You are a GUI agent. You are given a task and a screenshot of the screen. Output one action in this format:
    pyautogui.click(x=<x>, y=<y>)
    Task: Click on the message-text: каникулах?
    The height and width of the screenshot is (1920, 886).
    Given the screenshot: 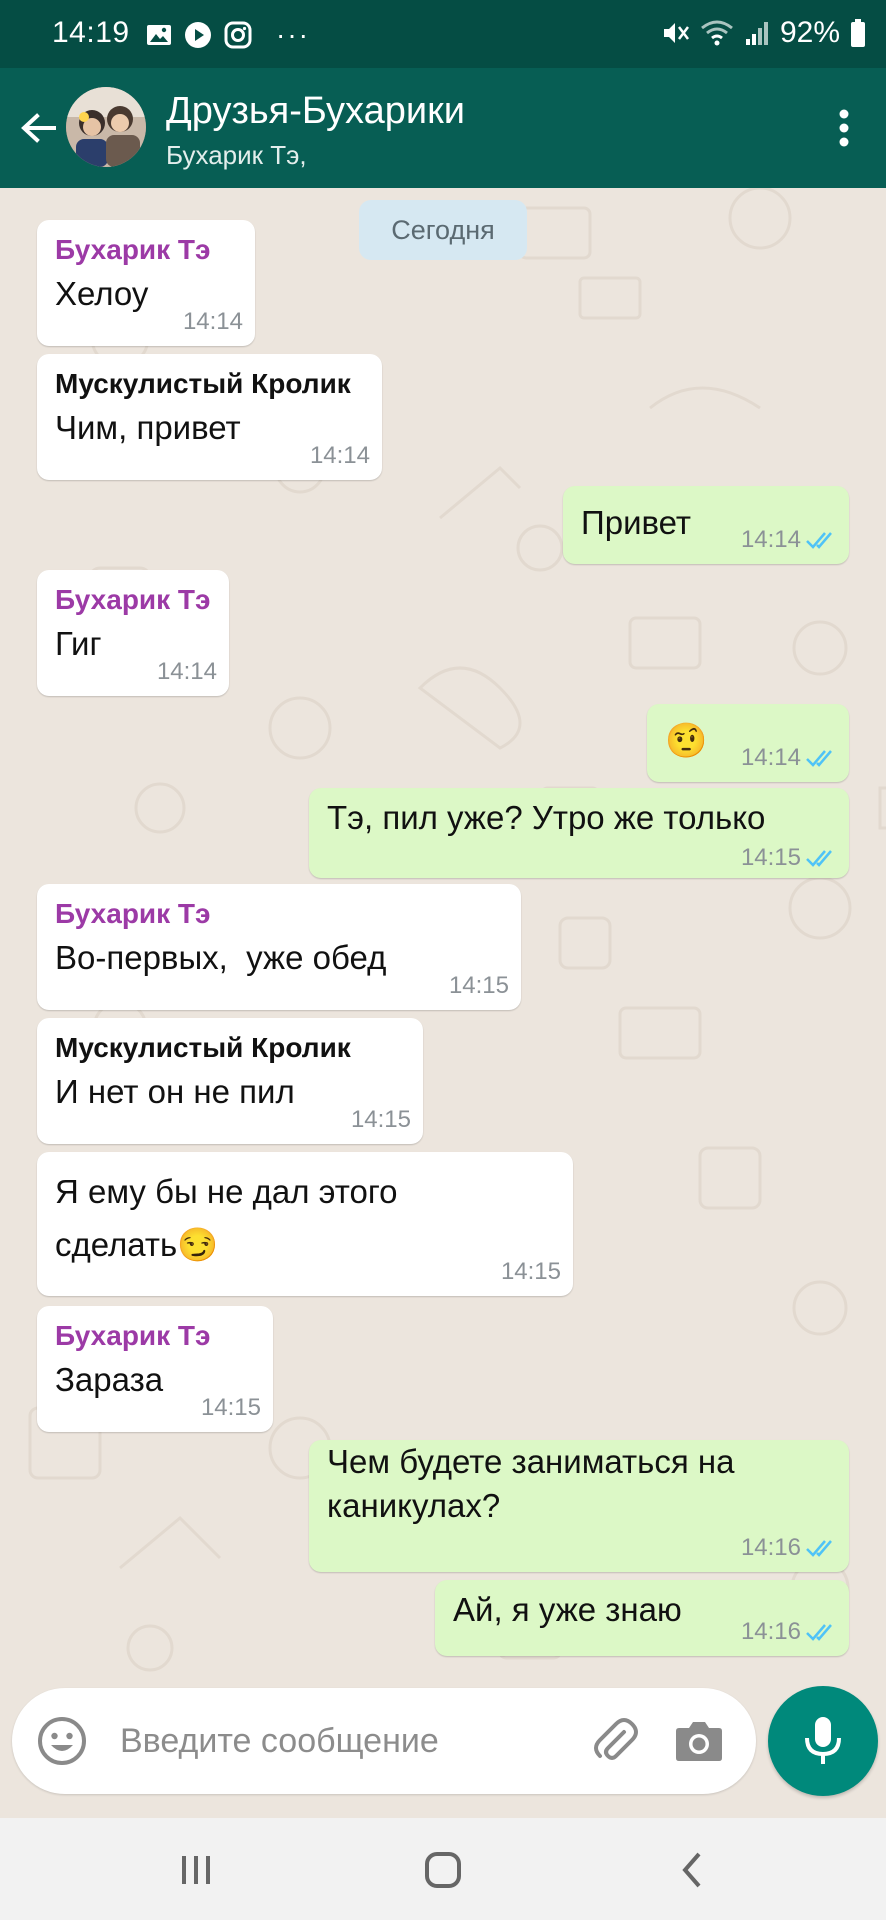 What is the action you would take?
    pyautogui.click(x=414, y=1505)
    